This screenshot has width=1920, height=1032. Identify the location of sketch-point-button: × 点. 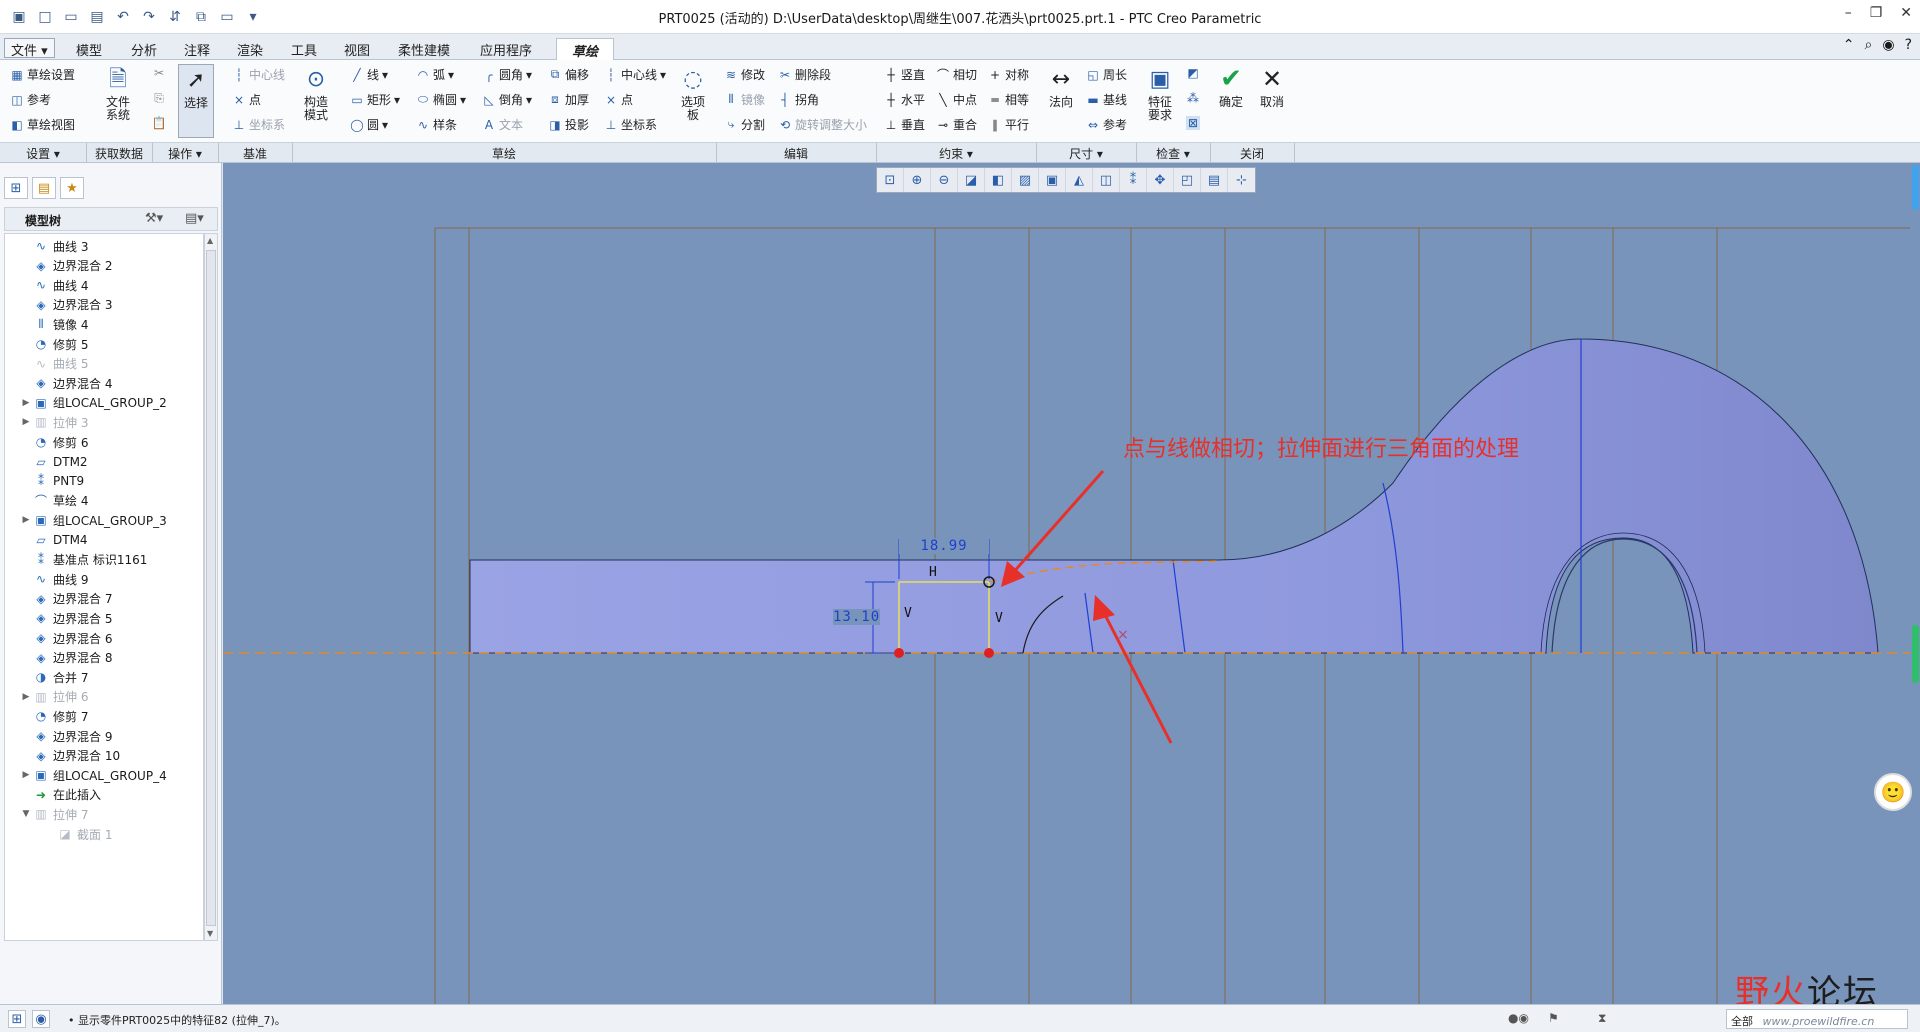
(618, 99).